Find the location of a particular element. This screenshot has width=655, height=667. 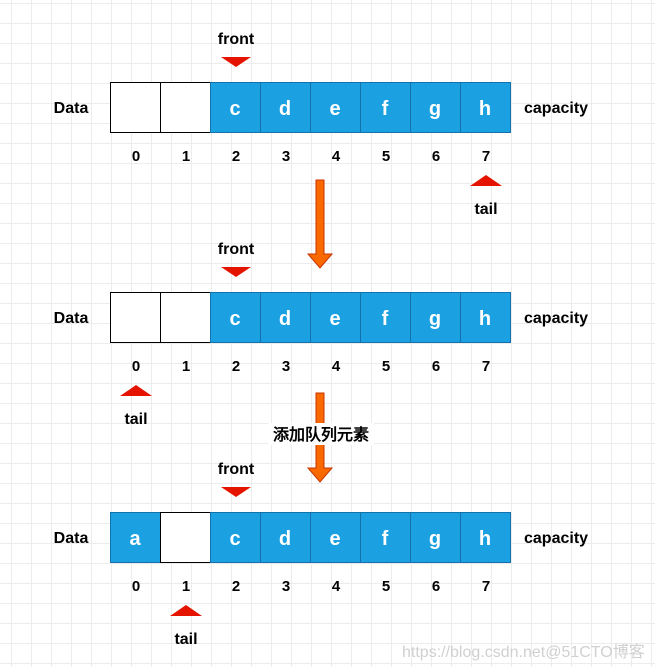

cell-value: a is located at coordinates (135, 539).